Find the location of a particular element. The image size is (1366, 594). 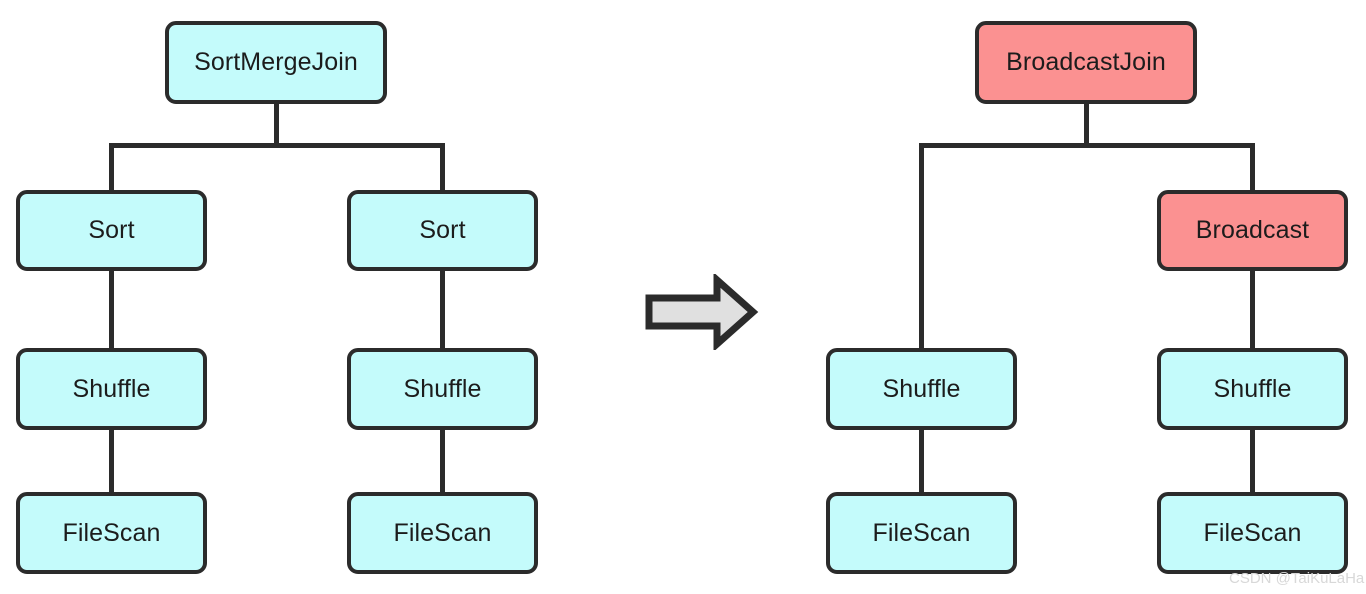

node-right-branch2-broadcast: Broadcast is located at coordinates (1252, 230).